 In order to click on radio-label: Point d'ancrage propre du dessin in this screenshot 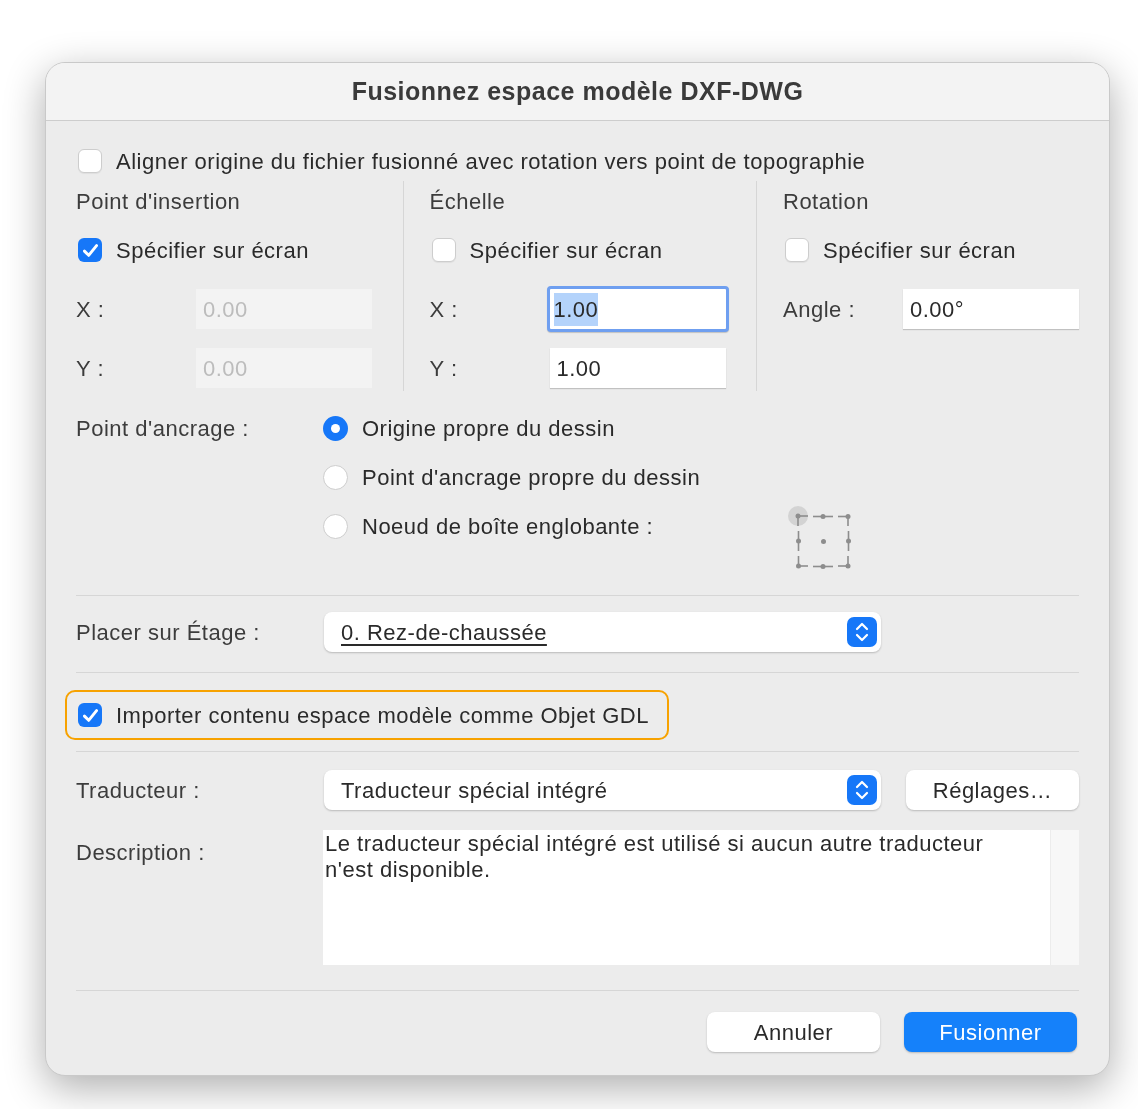, I will do `click(531, 477)`.